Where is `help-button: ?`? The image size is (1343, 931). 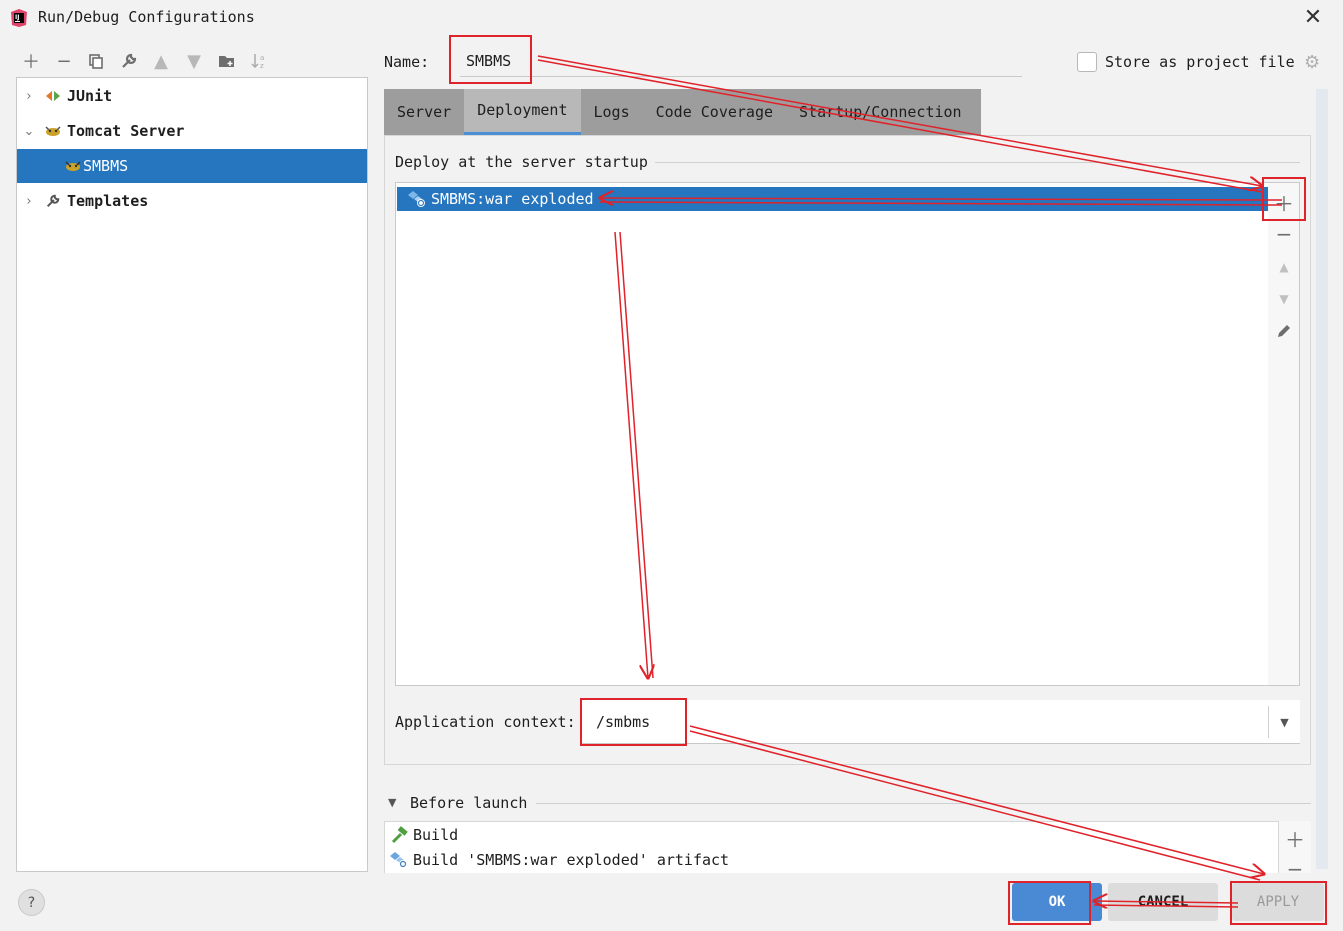 help-button: ? is located at coordinates (31, 902).